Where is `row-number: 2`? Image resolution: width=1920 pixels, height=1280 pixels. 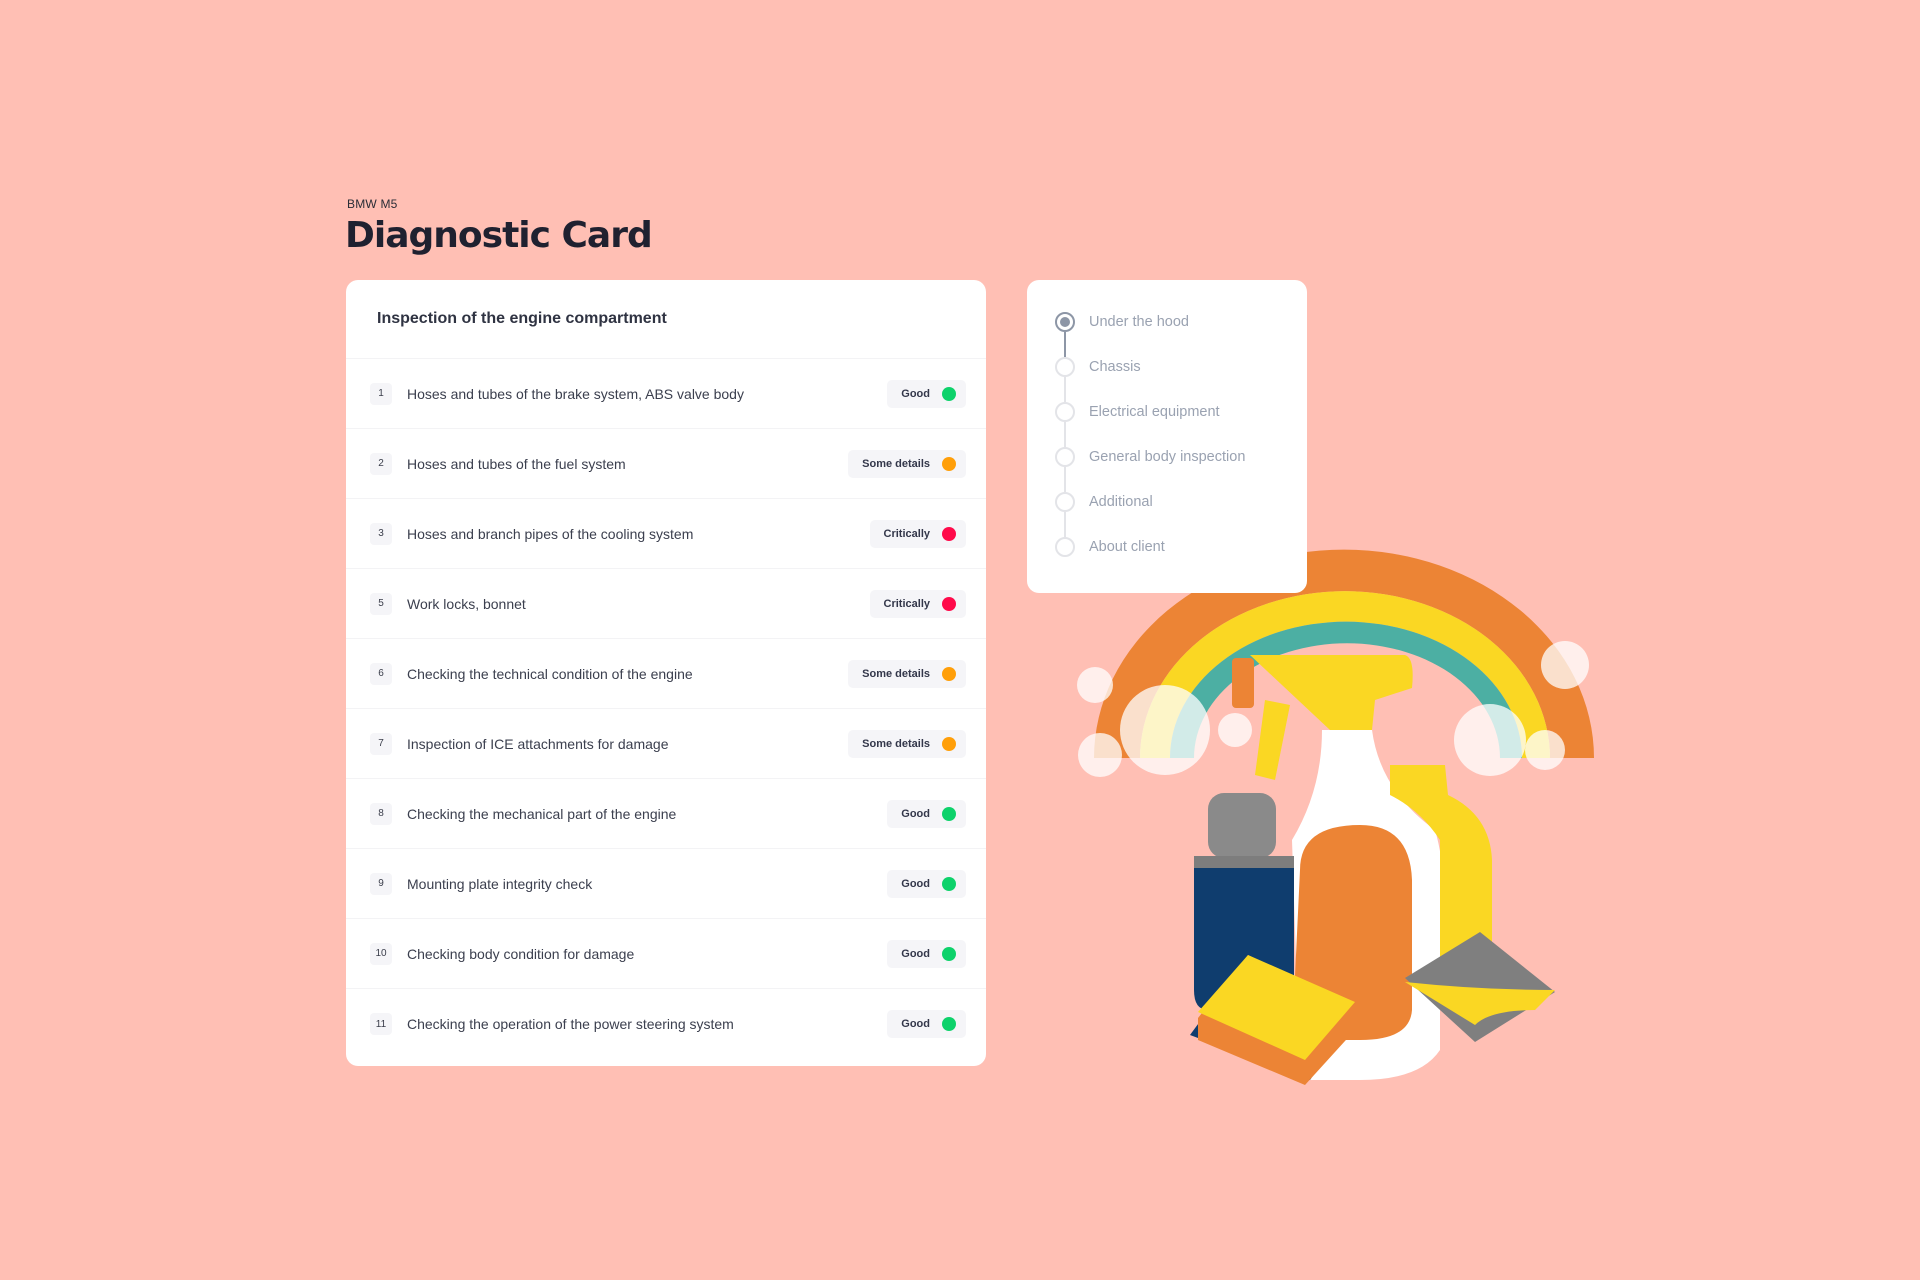
row-number: 2 is located at coordinates (381, 463).